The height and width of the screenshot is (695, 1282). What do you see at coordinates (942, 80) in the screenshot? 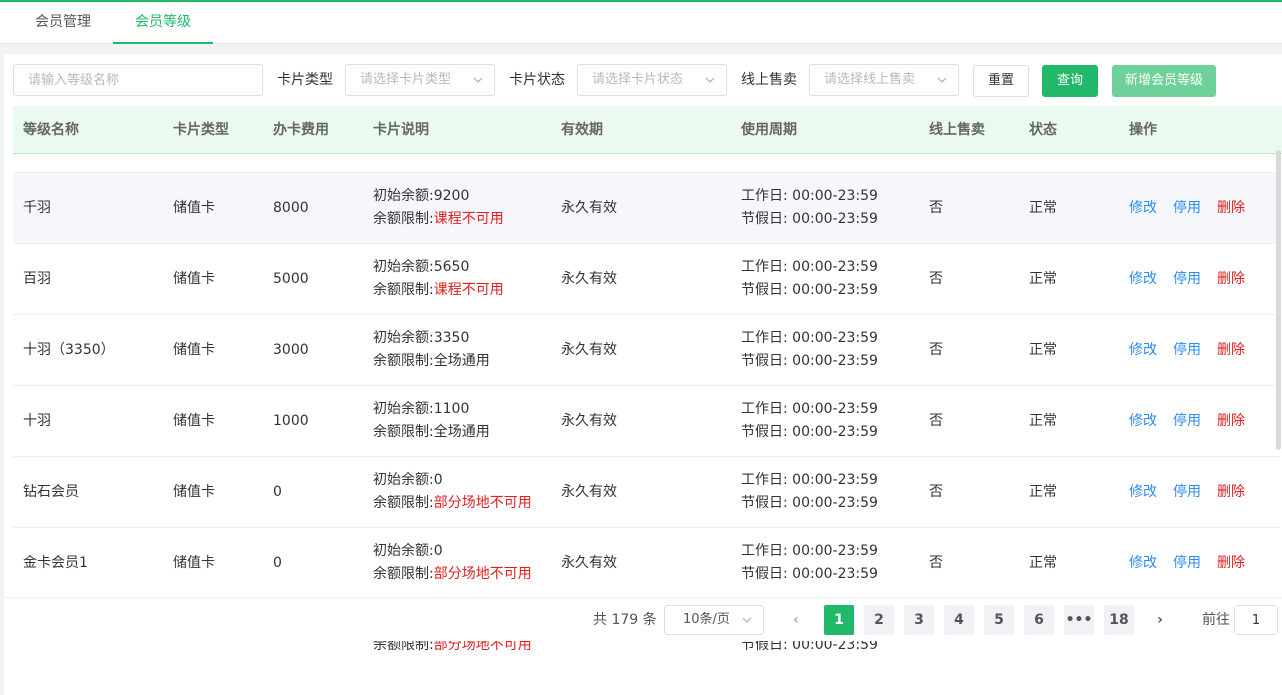
I see `chevron-down-icon` at bounding box center [942, 80].